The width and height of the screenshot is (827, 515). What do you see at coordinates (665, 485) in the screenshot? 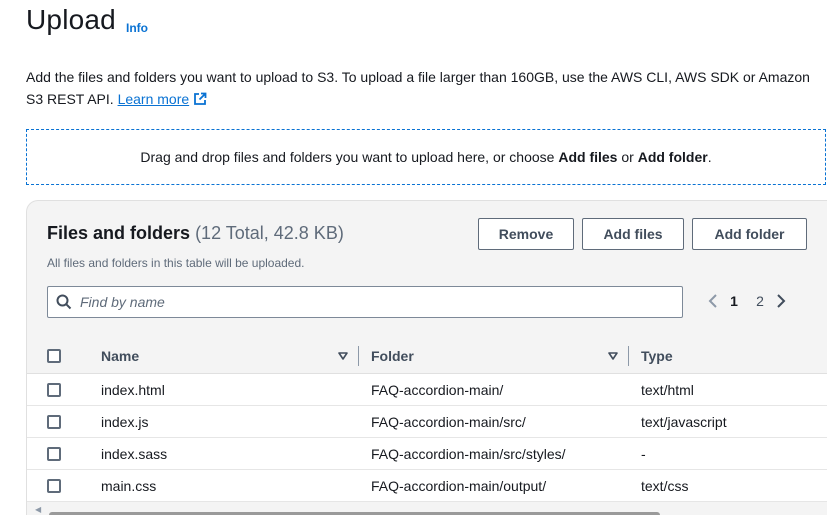
I see `cell-type: text/css` at bounding box center [665, 485].